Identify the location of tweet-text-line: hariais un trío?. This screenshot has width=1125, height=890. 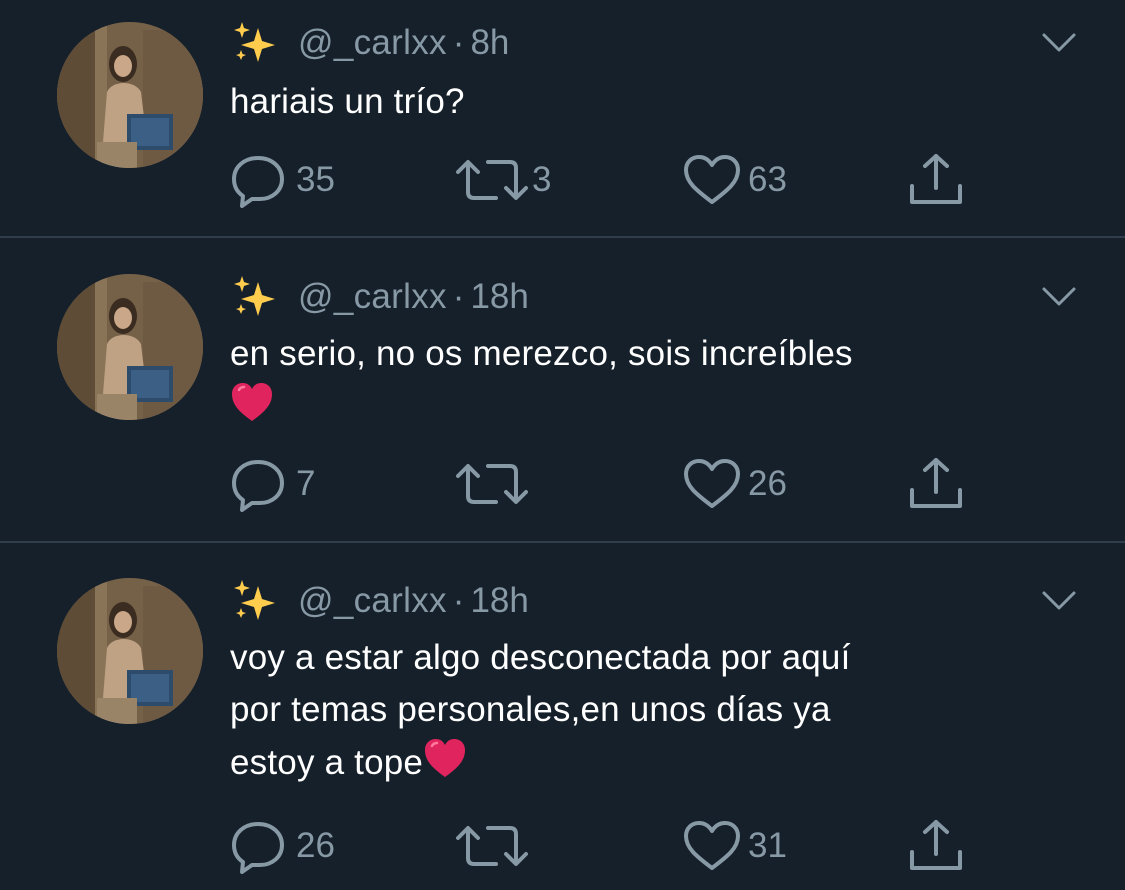
(347, 101).